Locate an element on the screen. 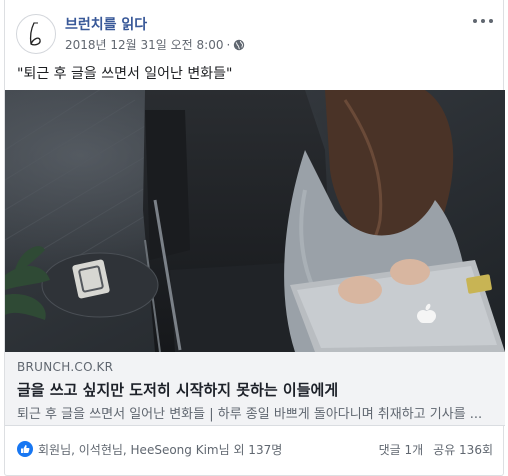  link-title: 글을 쓰고 싶지만 도저히 시작하지 못하는 이들에게 is located at coordinates (177, 389).